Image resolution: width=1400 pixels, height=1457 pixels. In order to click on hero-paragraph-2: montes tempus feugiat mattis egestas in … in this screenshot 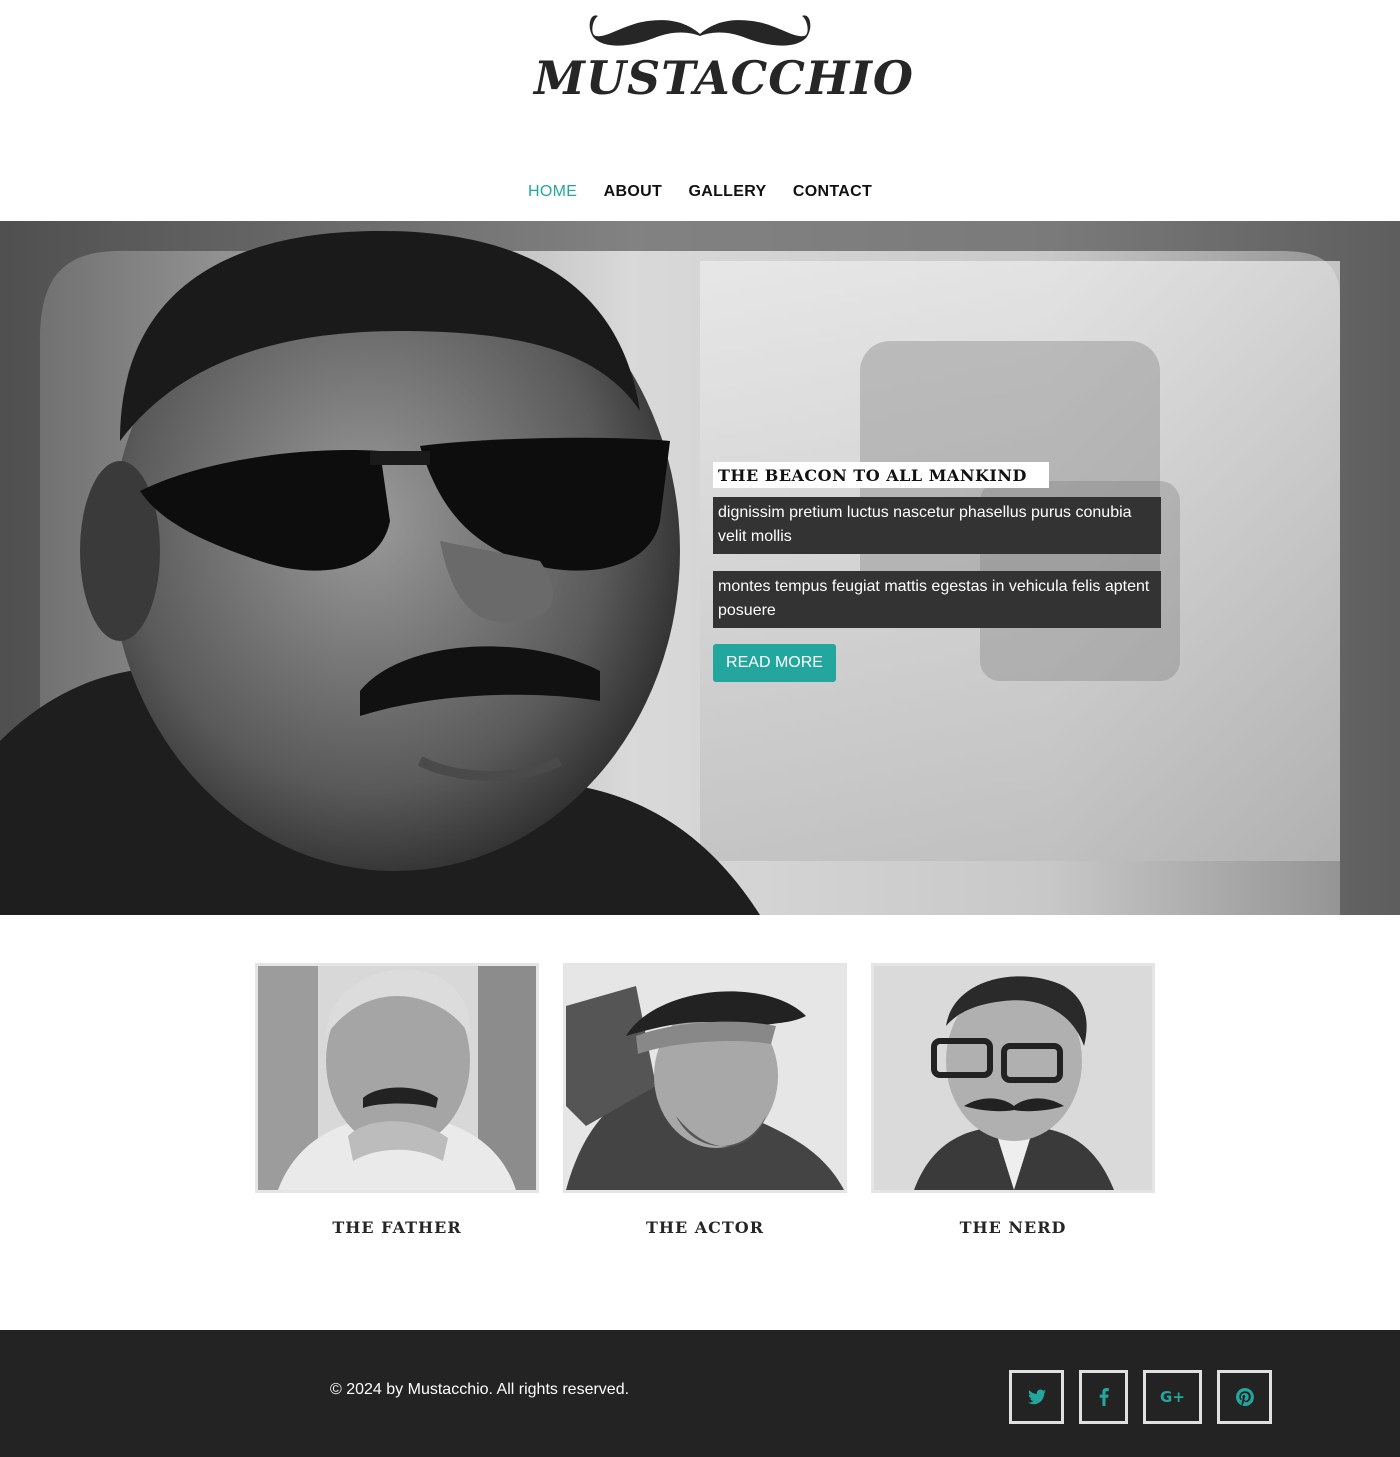, I will do `click(937, 599)`.